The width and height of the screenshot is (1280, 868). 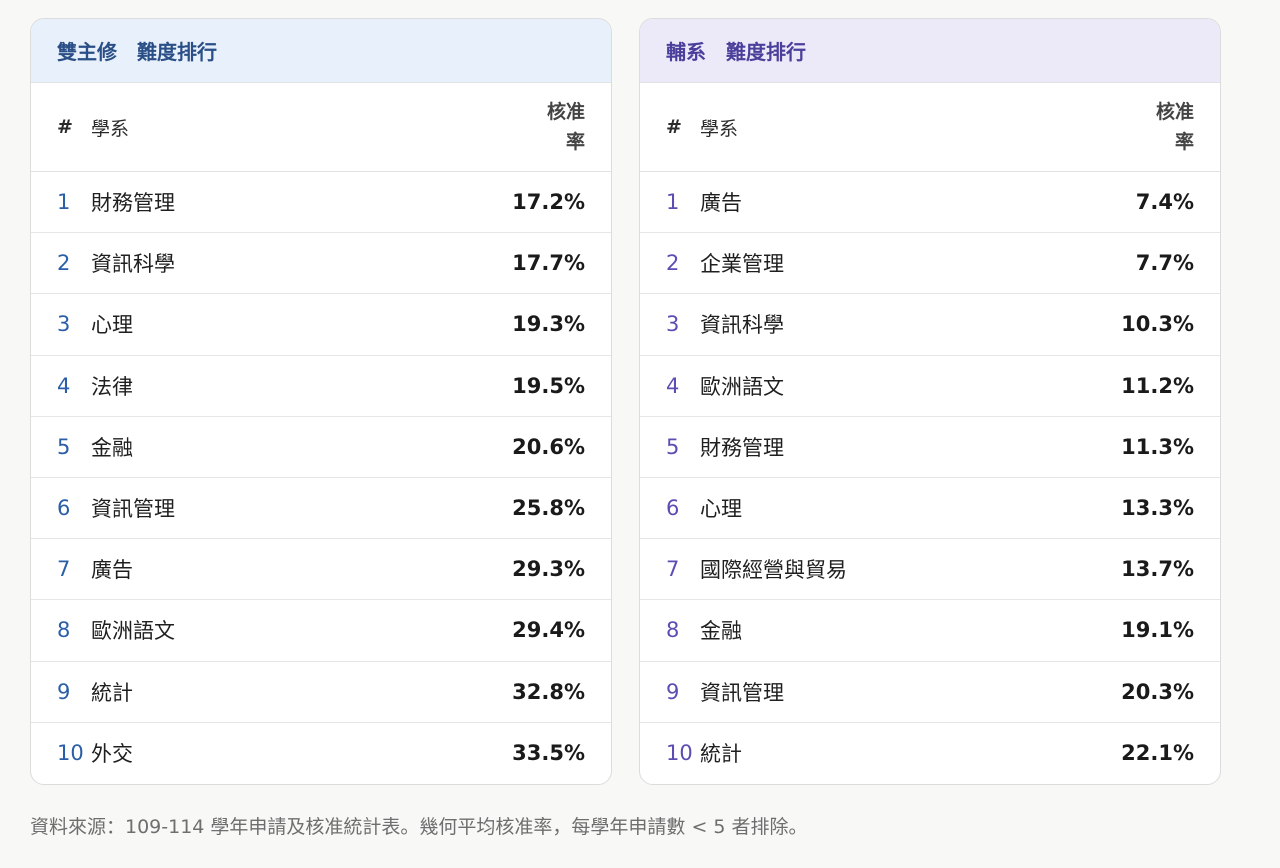 What do you see at coordinates (321, 631) in the screenshot?
I see `table-row: 8 歐洲語文 29.4%` at bounding box center [321, 631].